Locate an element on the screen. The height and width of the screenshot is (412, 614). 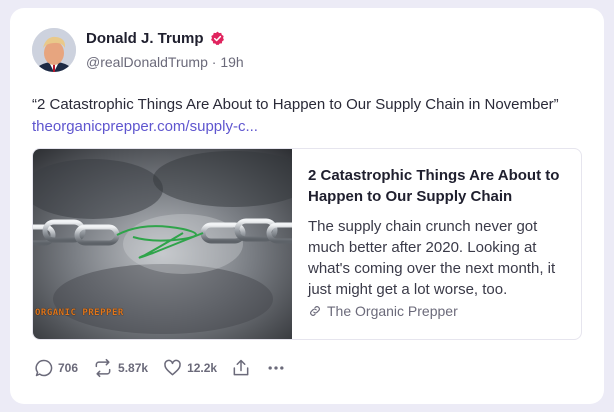
share-button is located at coordinates (241, 368).